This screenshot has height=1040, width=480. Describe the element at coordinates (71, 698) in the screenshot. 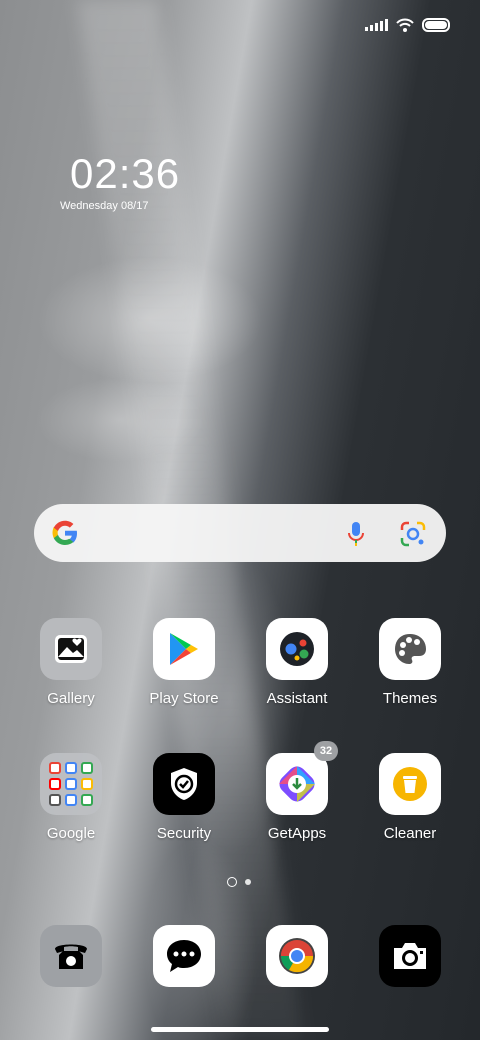

I see `app-label: Gallery` at that location.